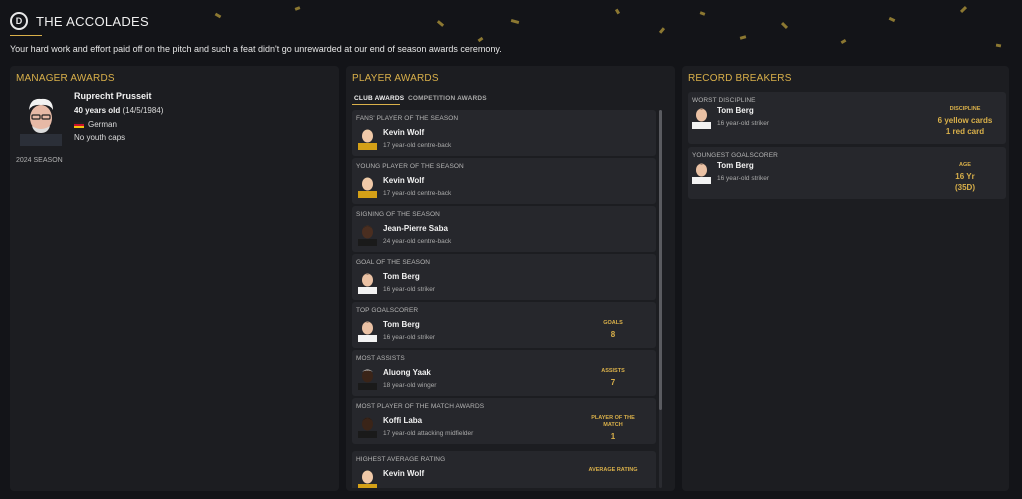 Image resolution: width=1022 pixels, height=499 pixels. Describe the element at coordinates (380, 358) in the screenshot. I see `award-category: MOST ASSISTS` at that location.